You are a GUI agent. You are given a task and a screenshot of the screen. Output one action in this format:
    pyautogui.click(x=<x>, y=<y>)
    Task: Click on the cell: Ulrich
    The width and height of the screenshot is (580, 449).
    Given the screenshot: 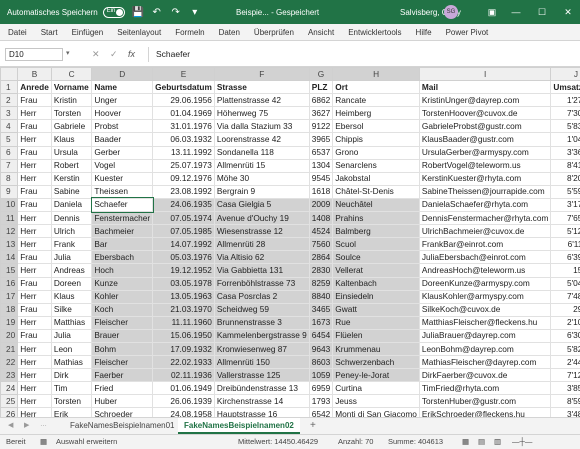 What is the action you would take?
    pyautogui.click(x=71, y=231)
    